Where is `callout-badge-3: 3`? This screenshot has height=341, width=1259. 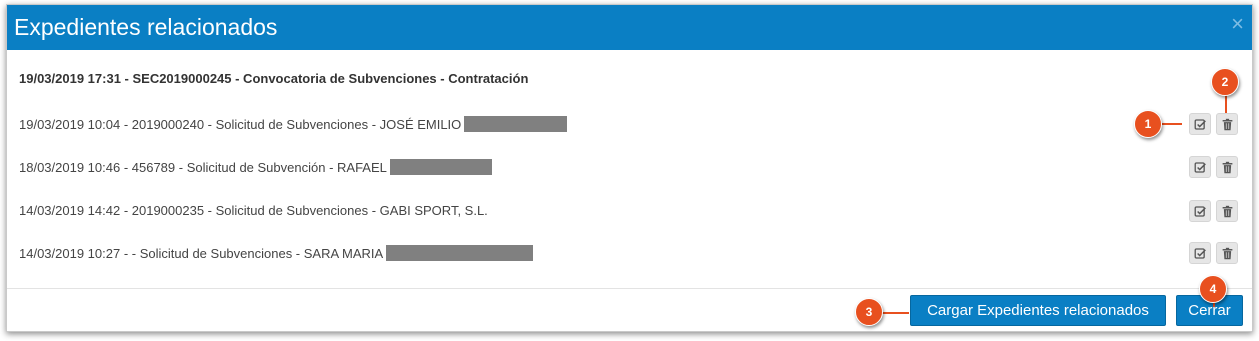 callout-badge-3: 3 is located at coordinates (869, 312).